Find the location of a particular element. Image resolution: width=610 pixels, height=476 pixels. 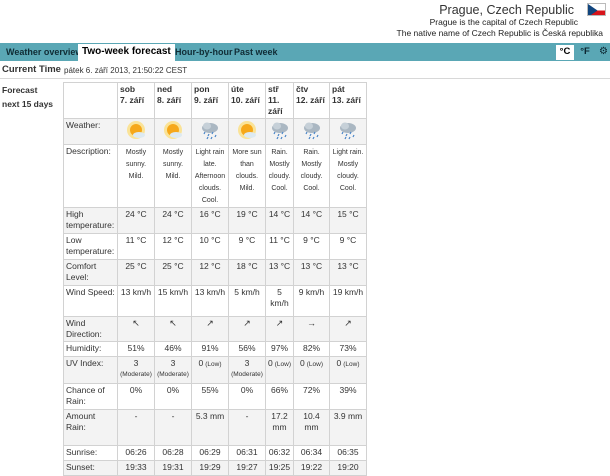

gear-icon: ⚙ is located at coordinates (604, 52).